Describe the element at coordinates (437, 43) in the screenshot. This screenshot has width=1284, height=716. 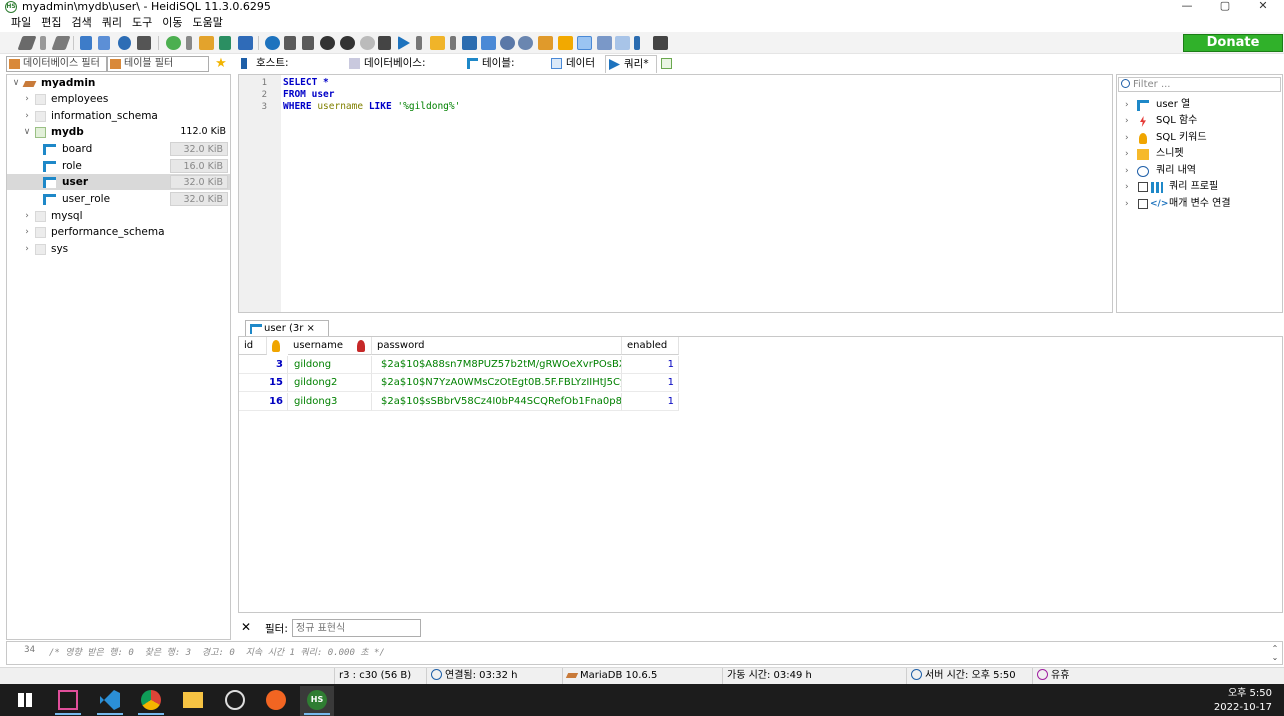
I see `open-folder-icon` at that location.